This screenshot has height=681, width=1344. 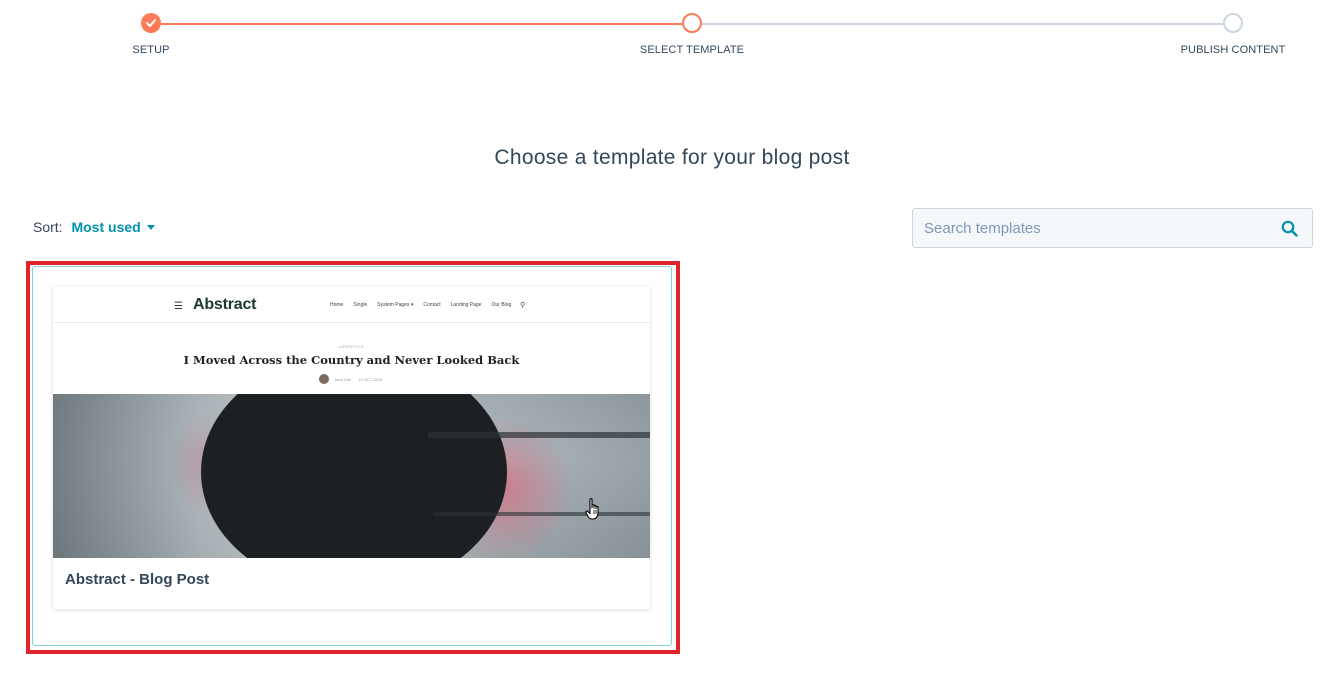 I want to click on preview-post-meta: Jane Doe 10 OCT 2019, so click(x=353, y=380).